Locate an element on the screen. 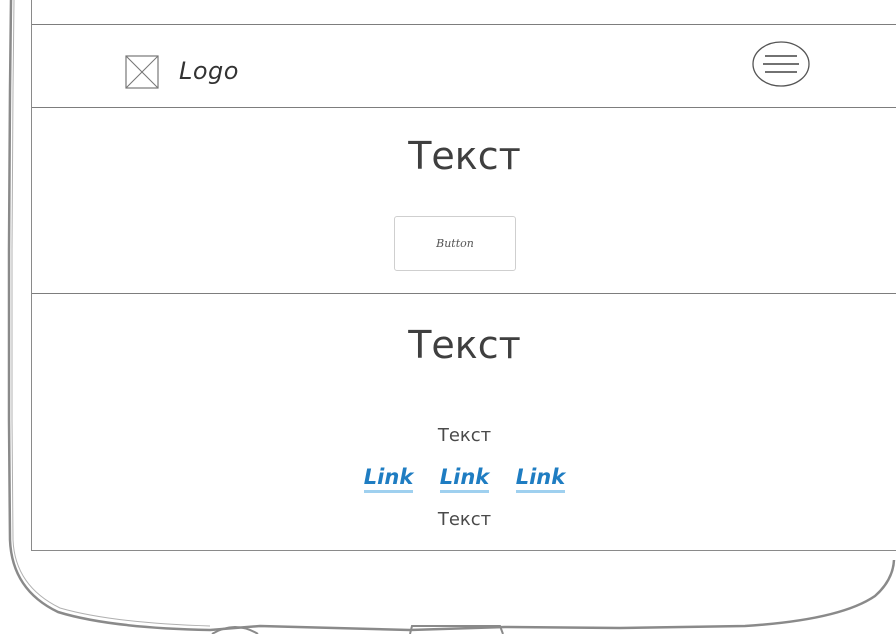 This screenshot has height=634, width=896. hero-heading: Текст is located at coordinates (464, 156).